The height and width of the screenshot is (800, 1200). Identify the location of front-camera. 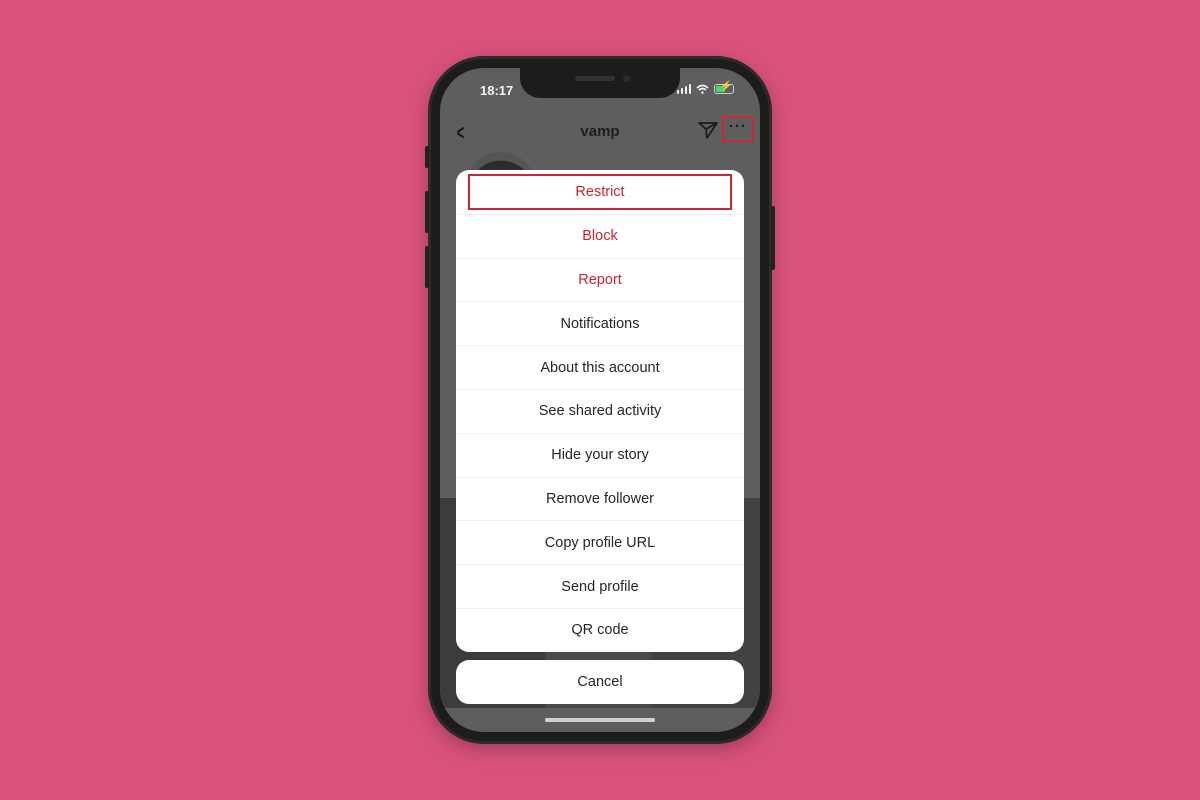
(626, 78).